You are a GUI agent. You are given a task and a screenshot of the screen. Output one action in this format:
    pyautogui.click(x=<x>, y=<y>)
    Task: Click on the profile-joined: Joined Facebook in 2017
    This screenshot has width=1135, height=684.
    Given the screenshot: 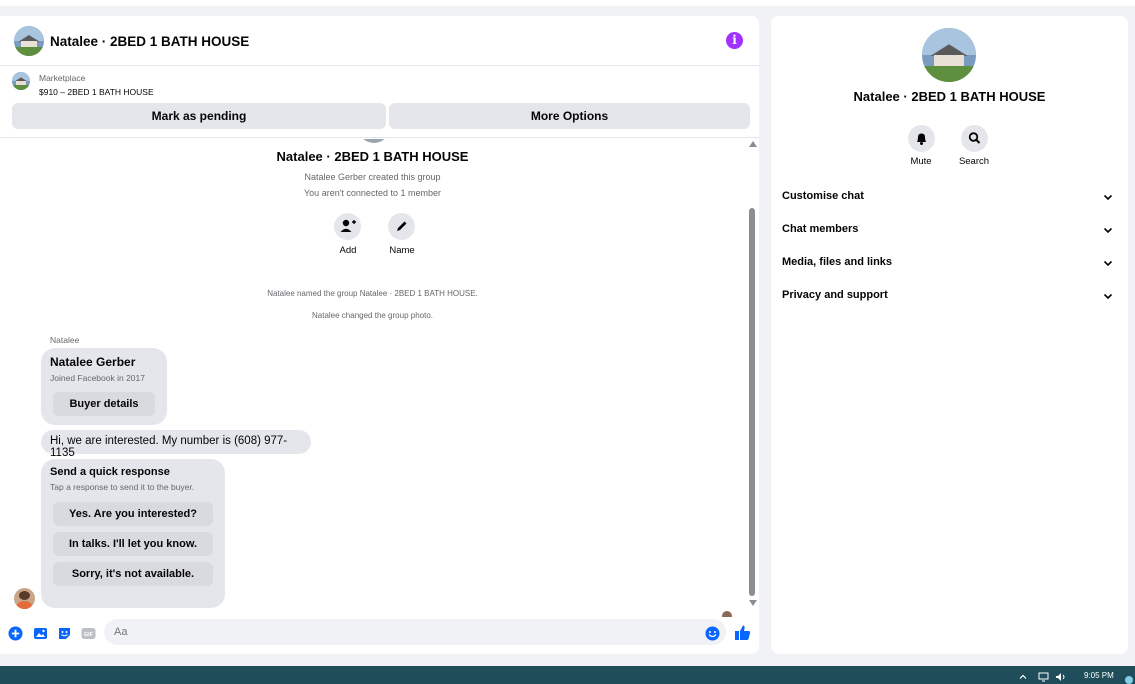 What is the action you would take?
    pyautogui.click(x=97, y=378)
    